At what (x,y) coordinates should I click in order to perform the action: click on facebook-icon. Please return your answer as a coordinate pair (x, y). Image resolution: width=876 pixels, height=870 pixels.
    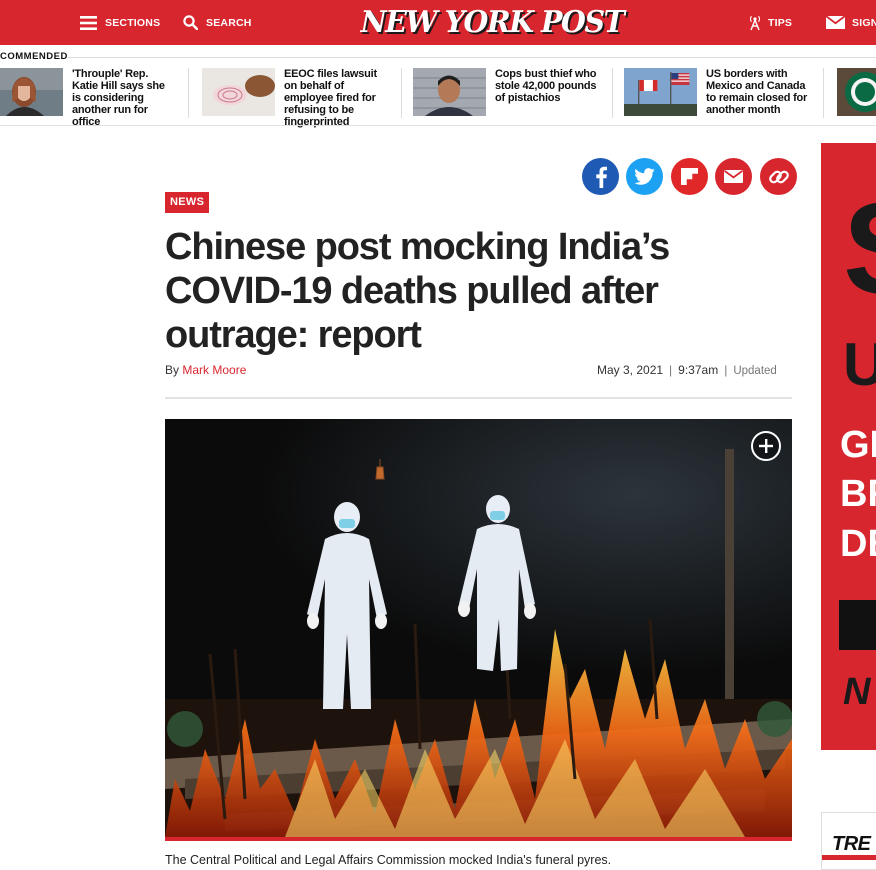
    Looking at the image, I should click on (601, 177).